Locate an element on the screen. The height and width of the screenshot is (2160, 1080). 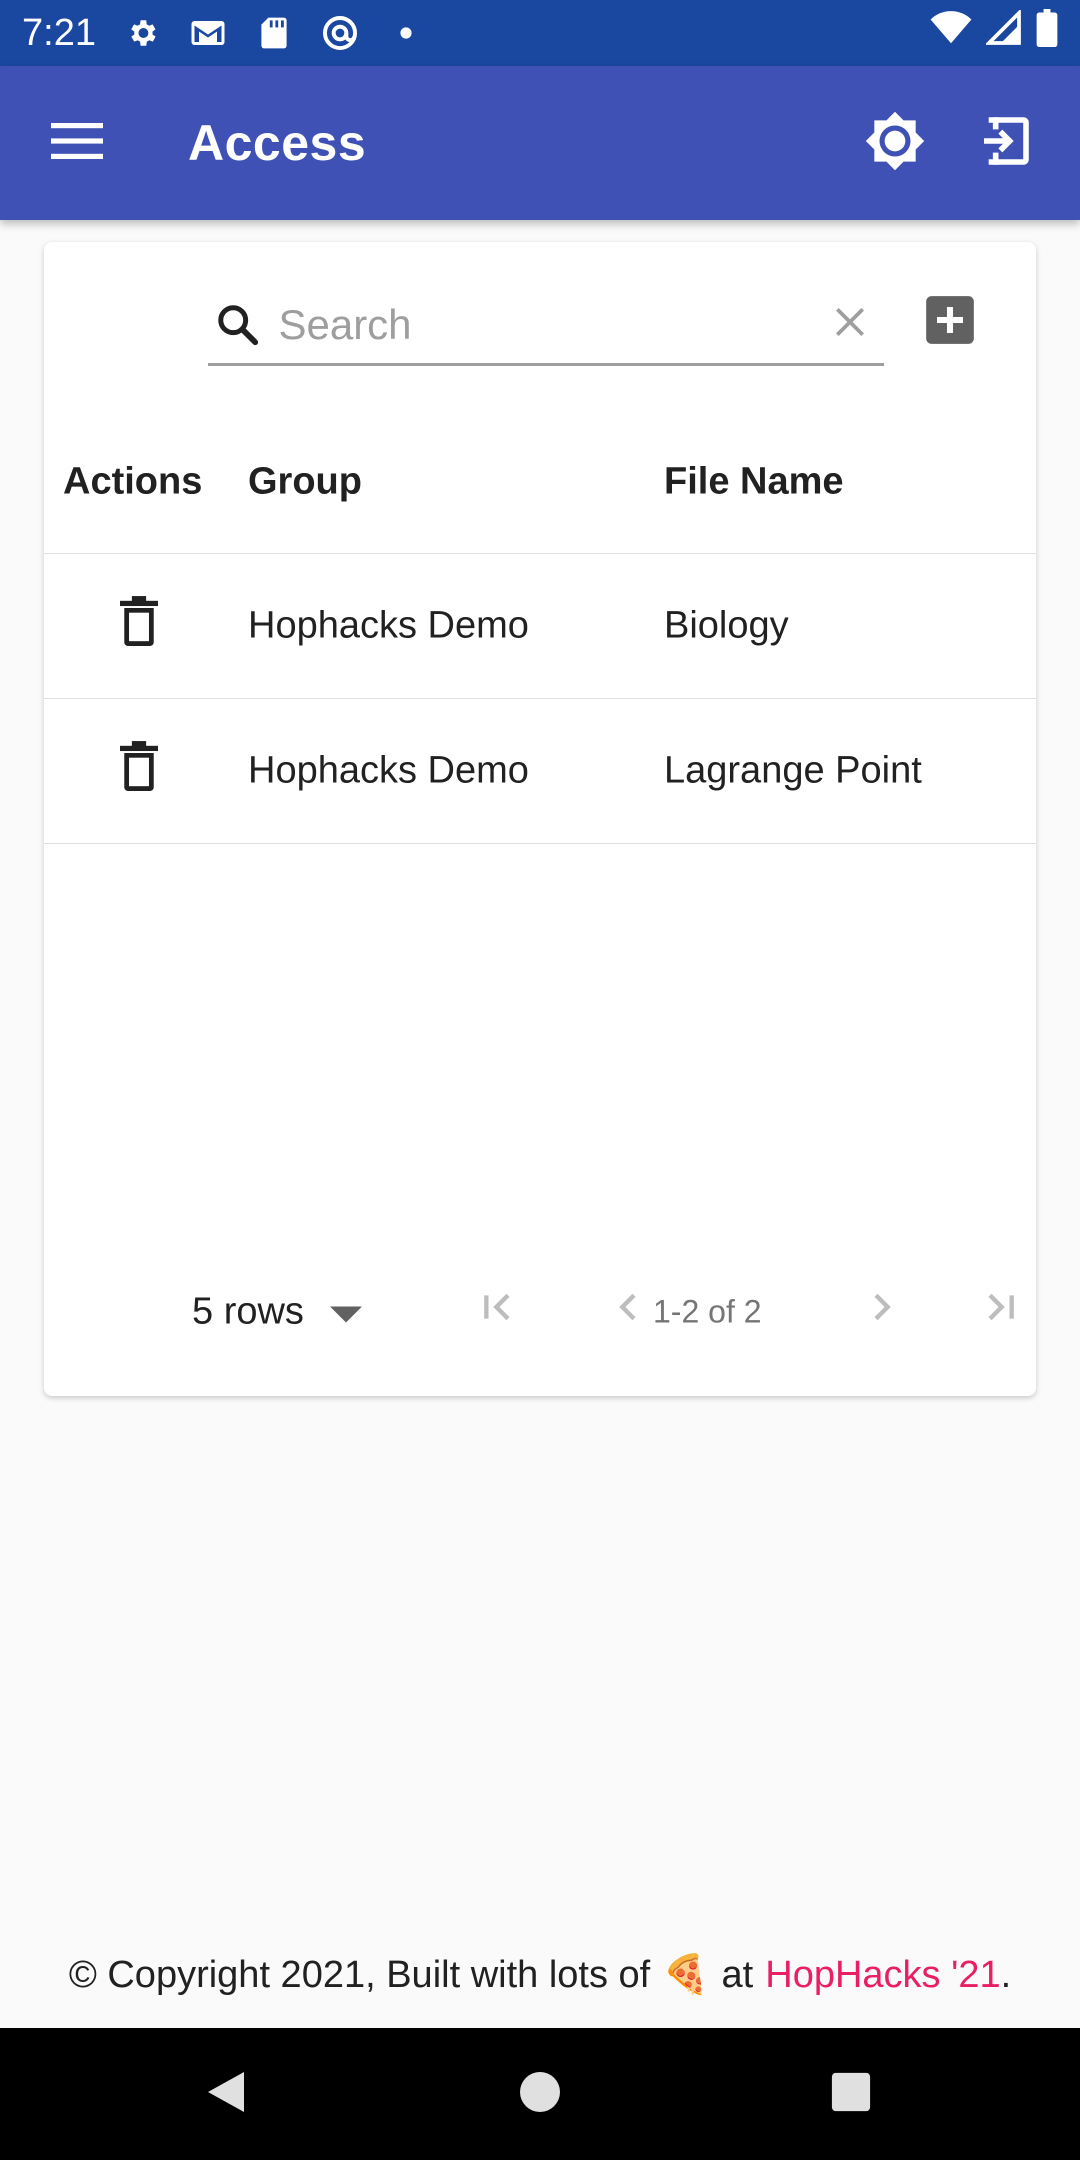
dropdown-arrow-icon is located at coordinates (345, 1312).